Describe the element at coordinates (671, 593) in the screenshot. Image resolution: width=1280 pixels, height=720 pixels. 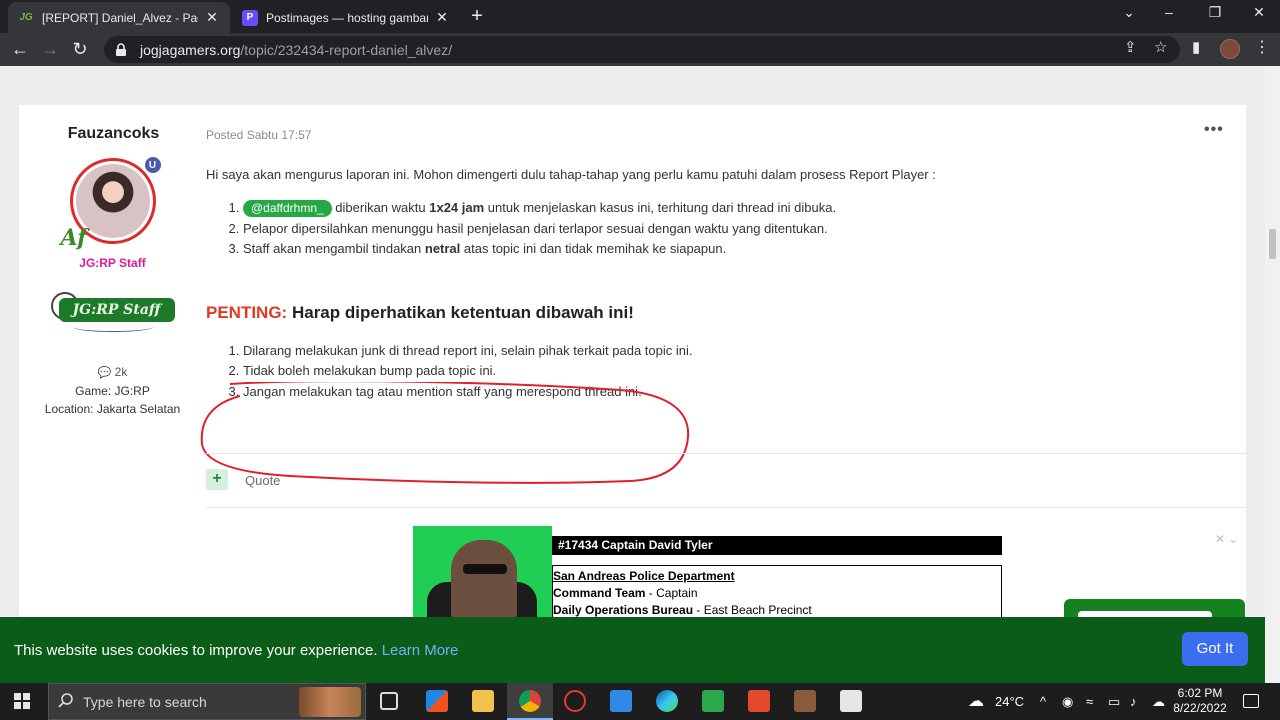
I see `signature-line-rest: - Captain` at that location.